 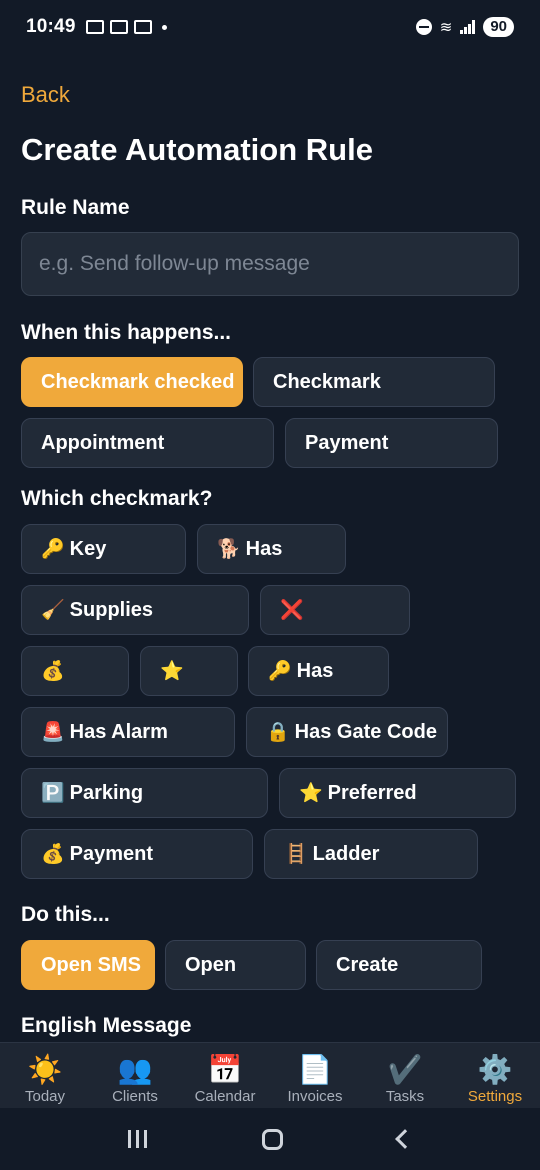 I want to click on checkmark-option-payment: 💰 Payment, so click(x=137, y=854).